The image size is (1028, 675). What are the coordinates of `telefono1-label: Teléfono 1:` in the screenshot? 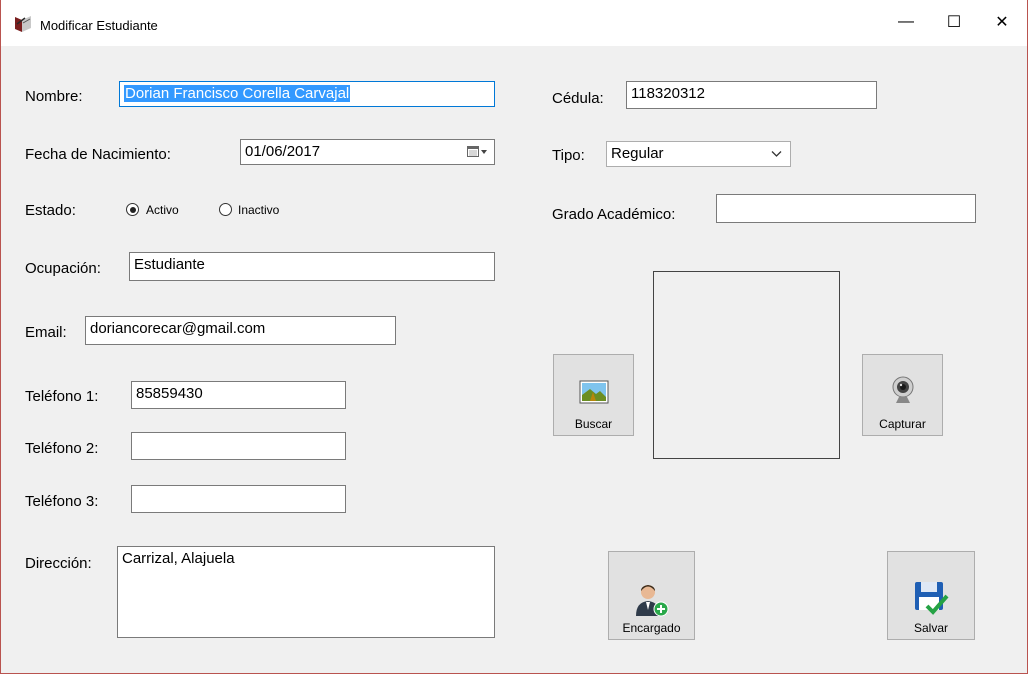 It's located at (62, 396).